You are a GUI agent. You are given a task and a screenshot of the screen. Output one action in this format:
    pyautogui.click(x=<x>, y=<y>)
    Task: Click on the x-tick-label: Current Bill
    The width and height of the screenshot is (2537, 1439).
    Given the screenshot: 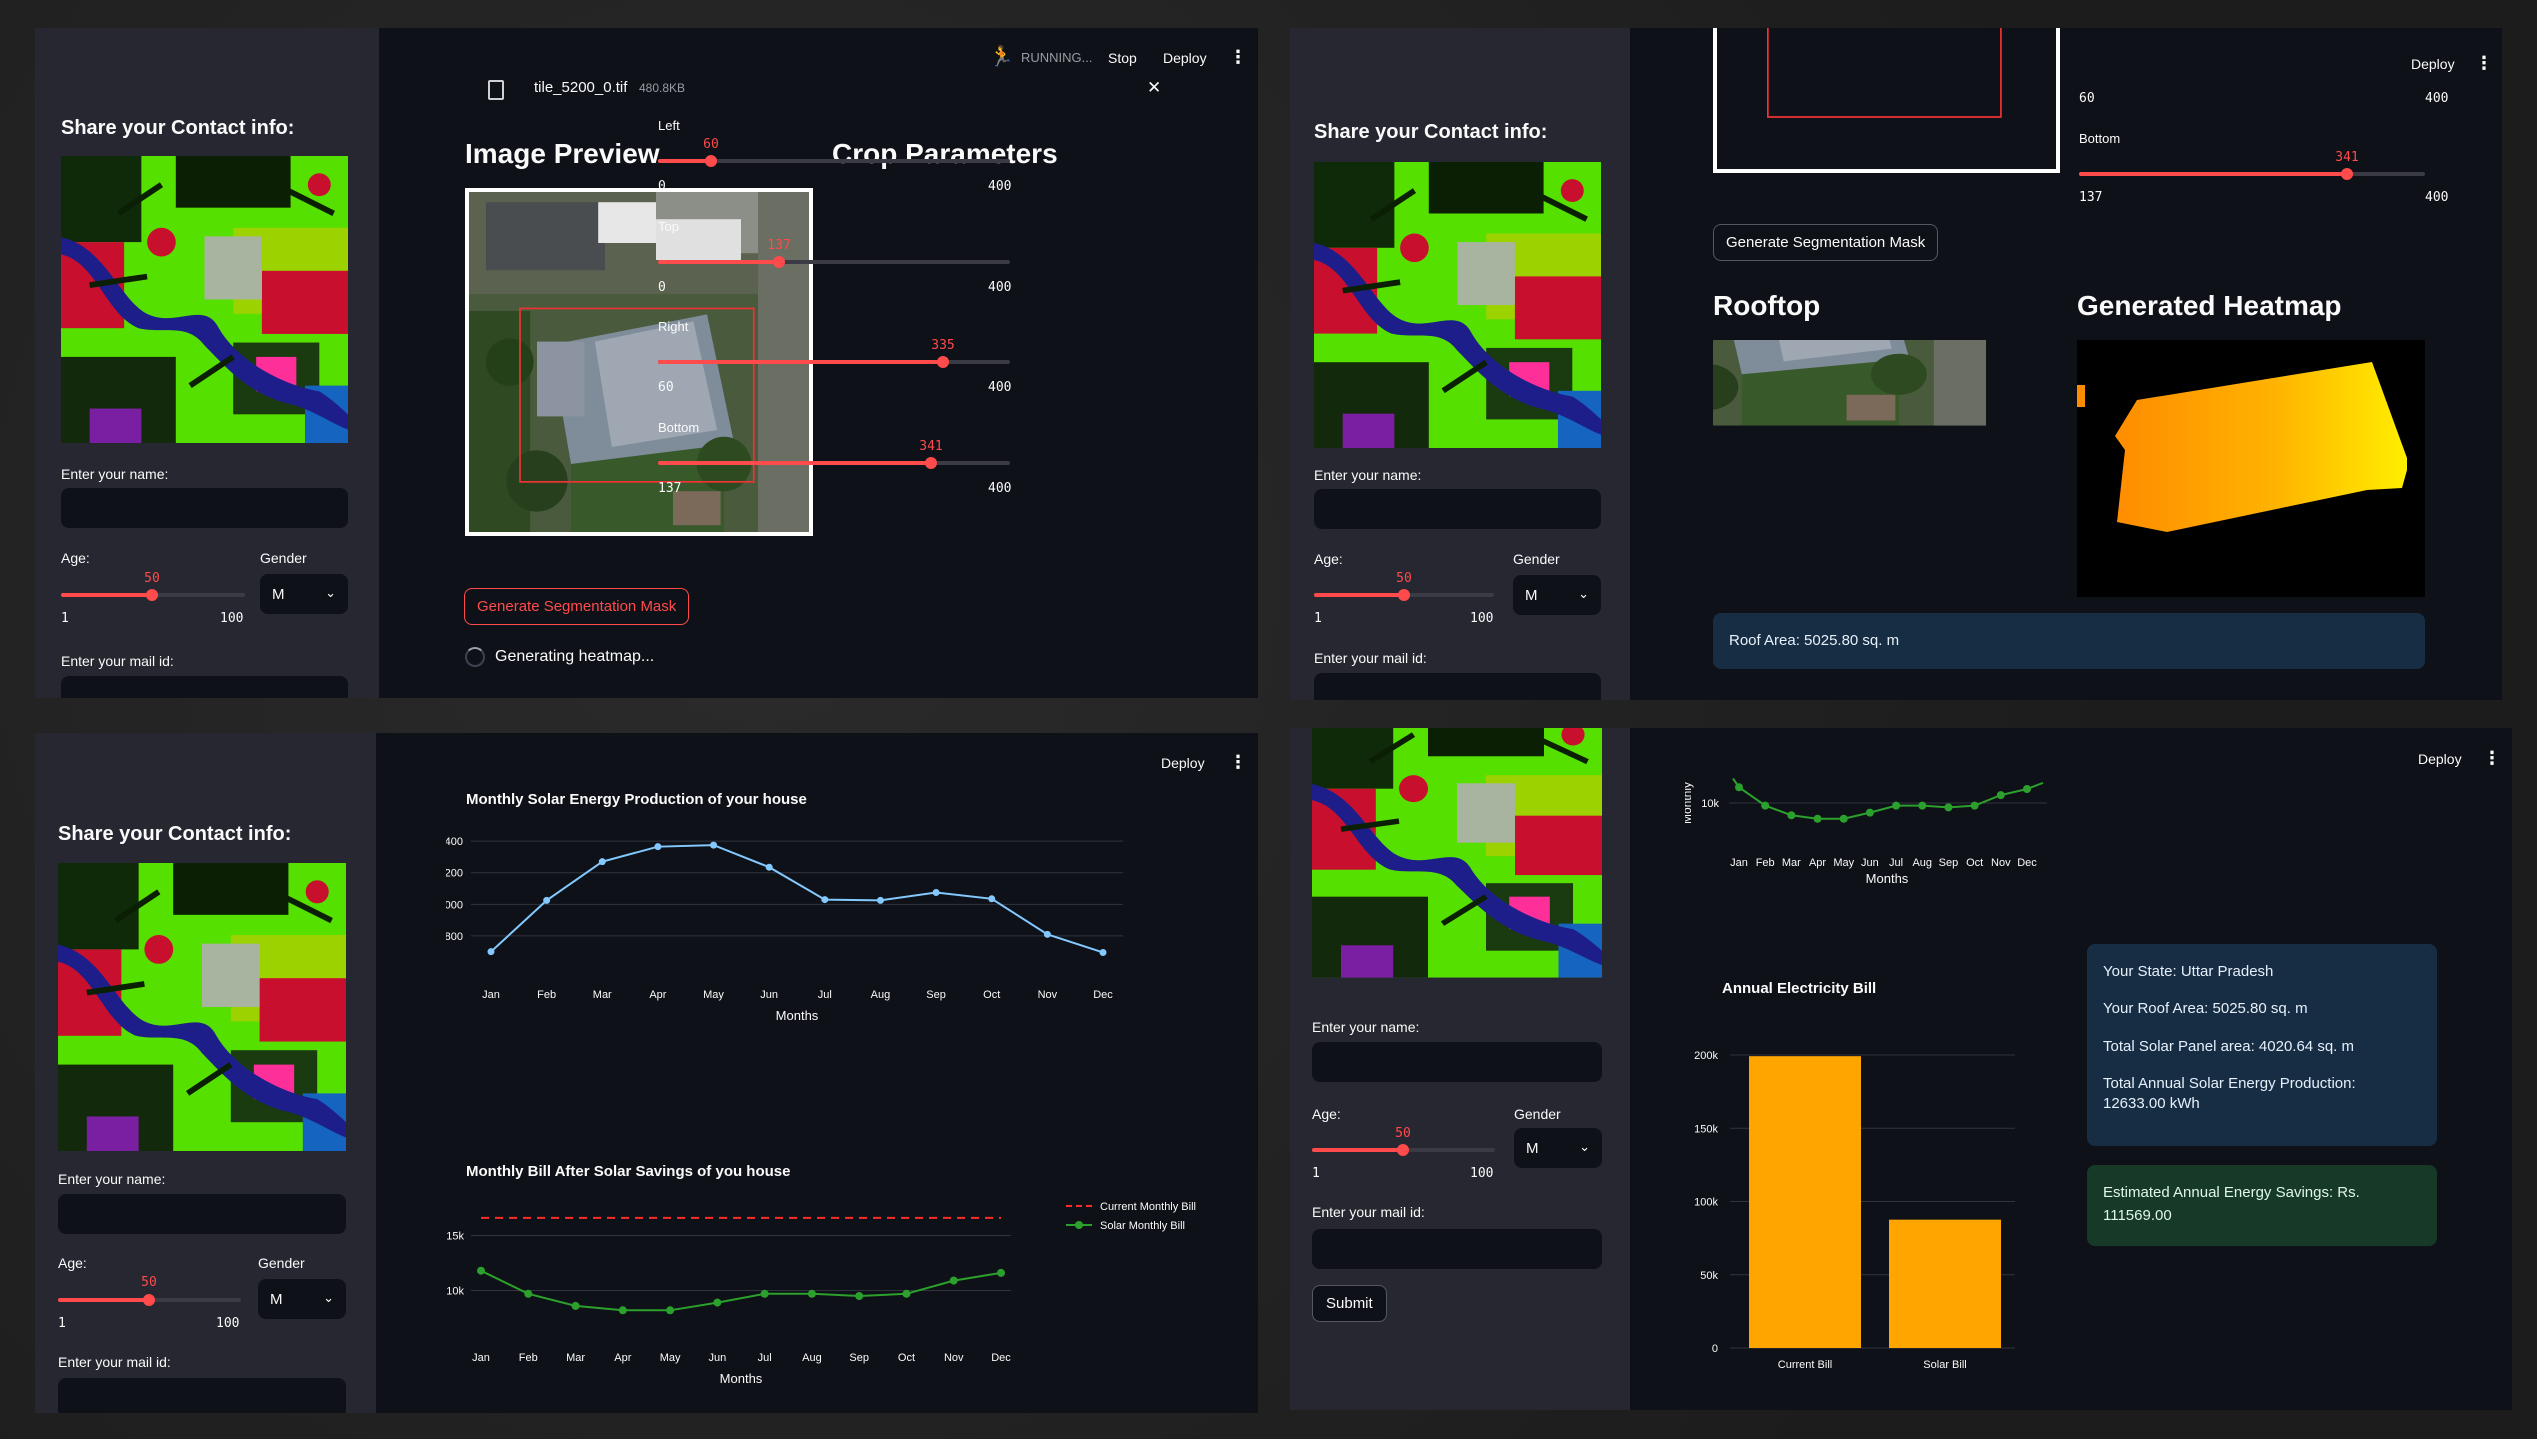 What is the action you would take?
    pyautogui.click(x=1805, y=1365)
    